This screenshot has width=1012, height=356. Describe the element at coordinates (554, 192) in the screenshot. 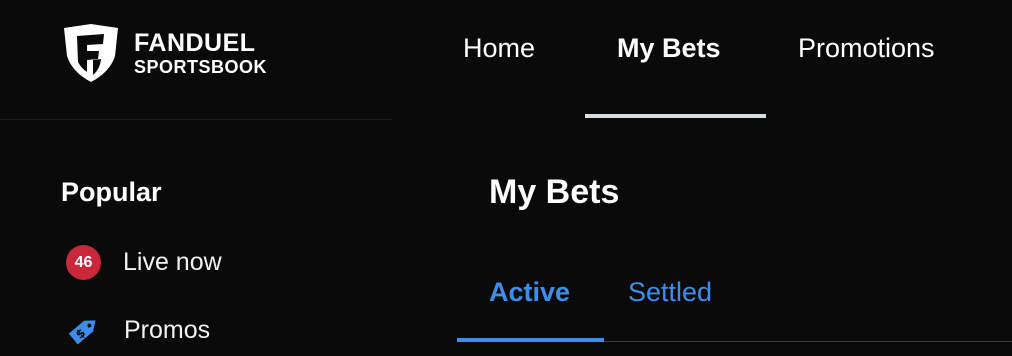

I see `page-title: My Bets` at that location.